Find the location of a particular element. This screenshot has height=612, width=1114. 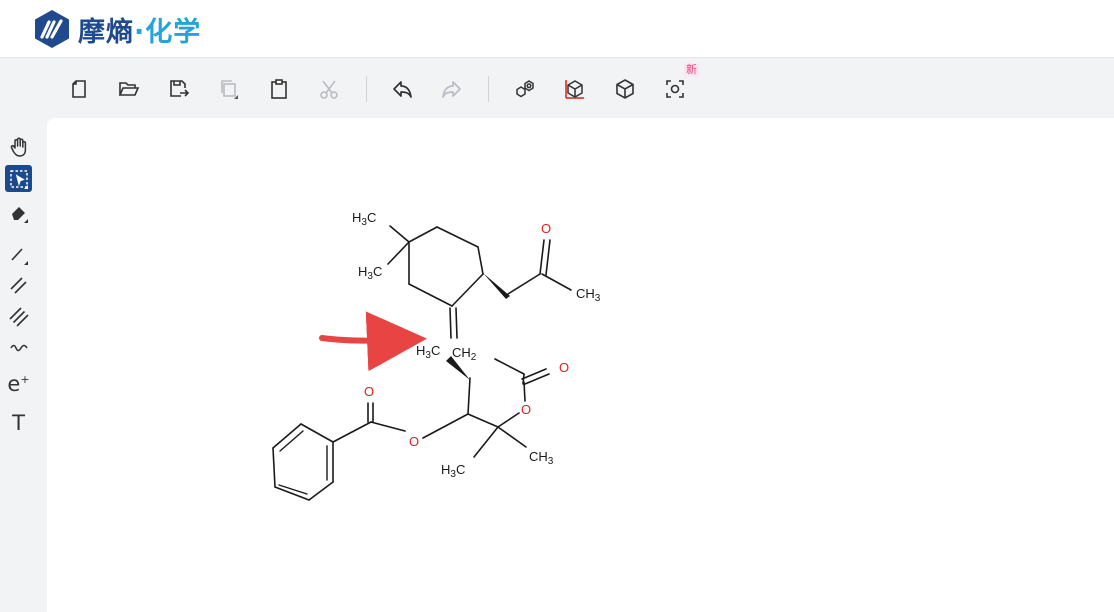

left-toolbar: e+ T is located at coordinates (20, 285).